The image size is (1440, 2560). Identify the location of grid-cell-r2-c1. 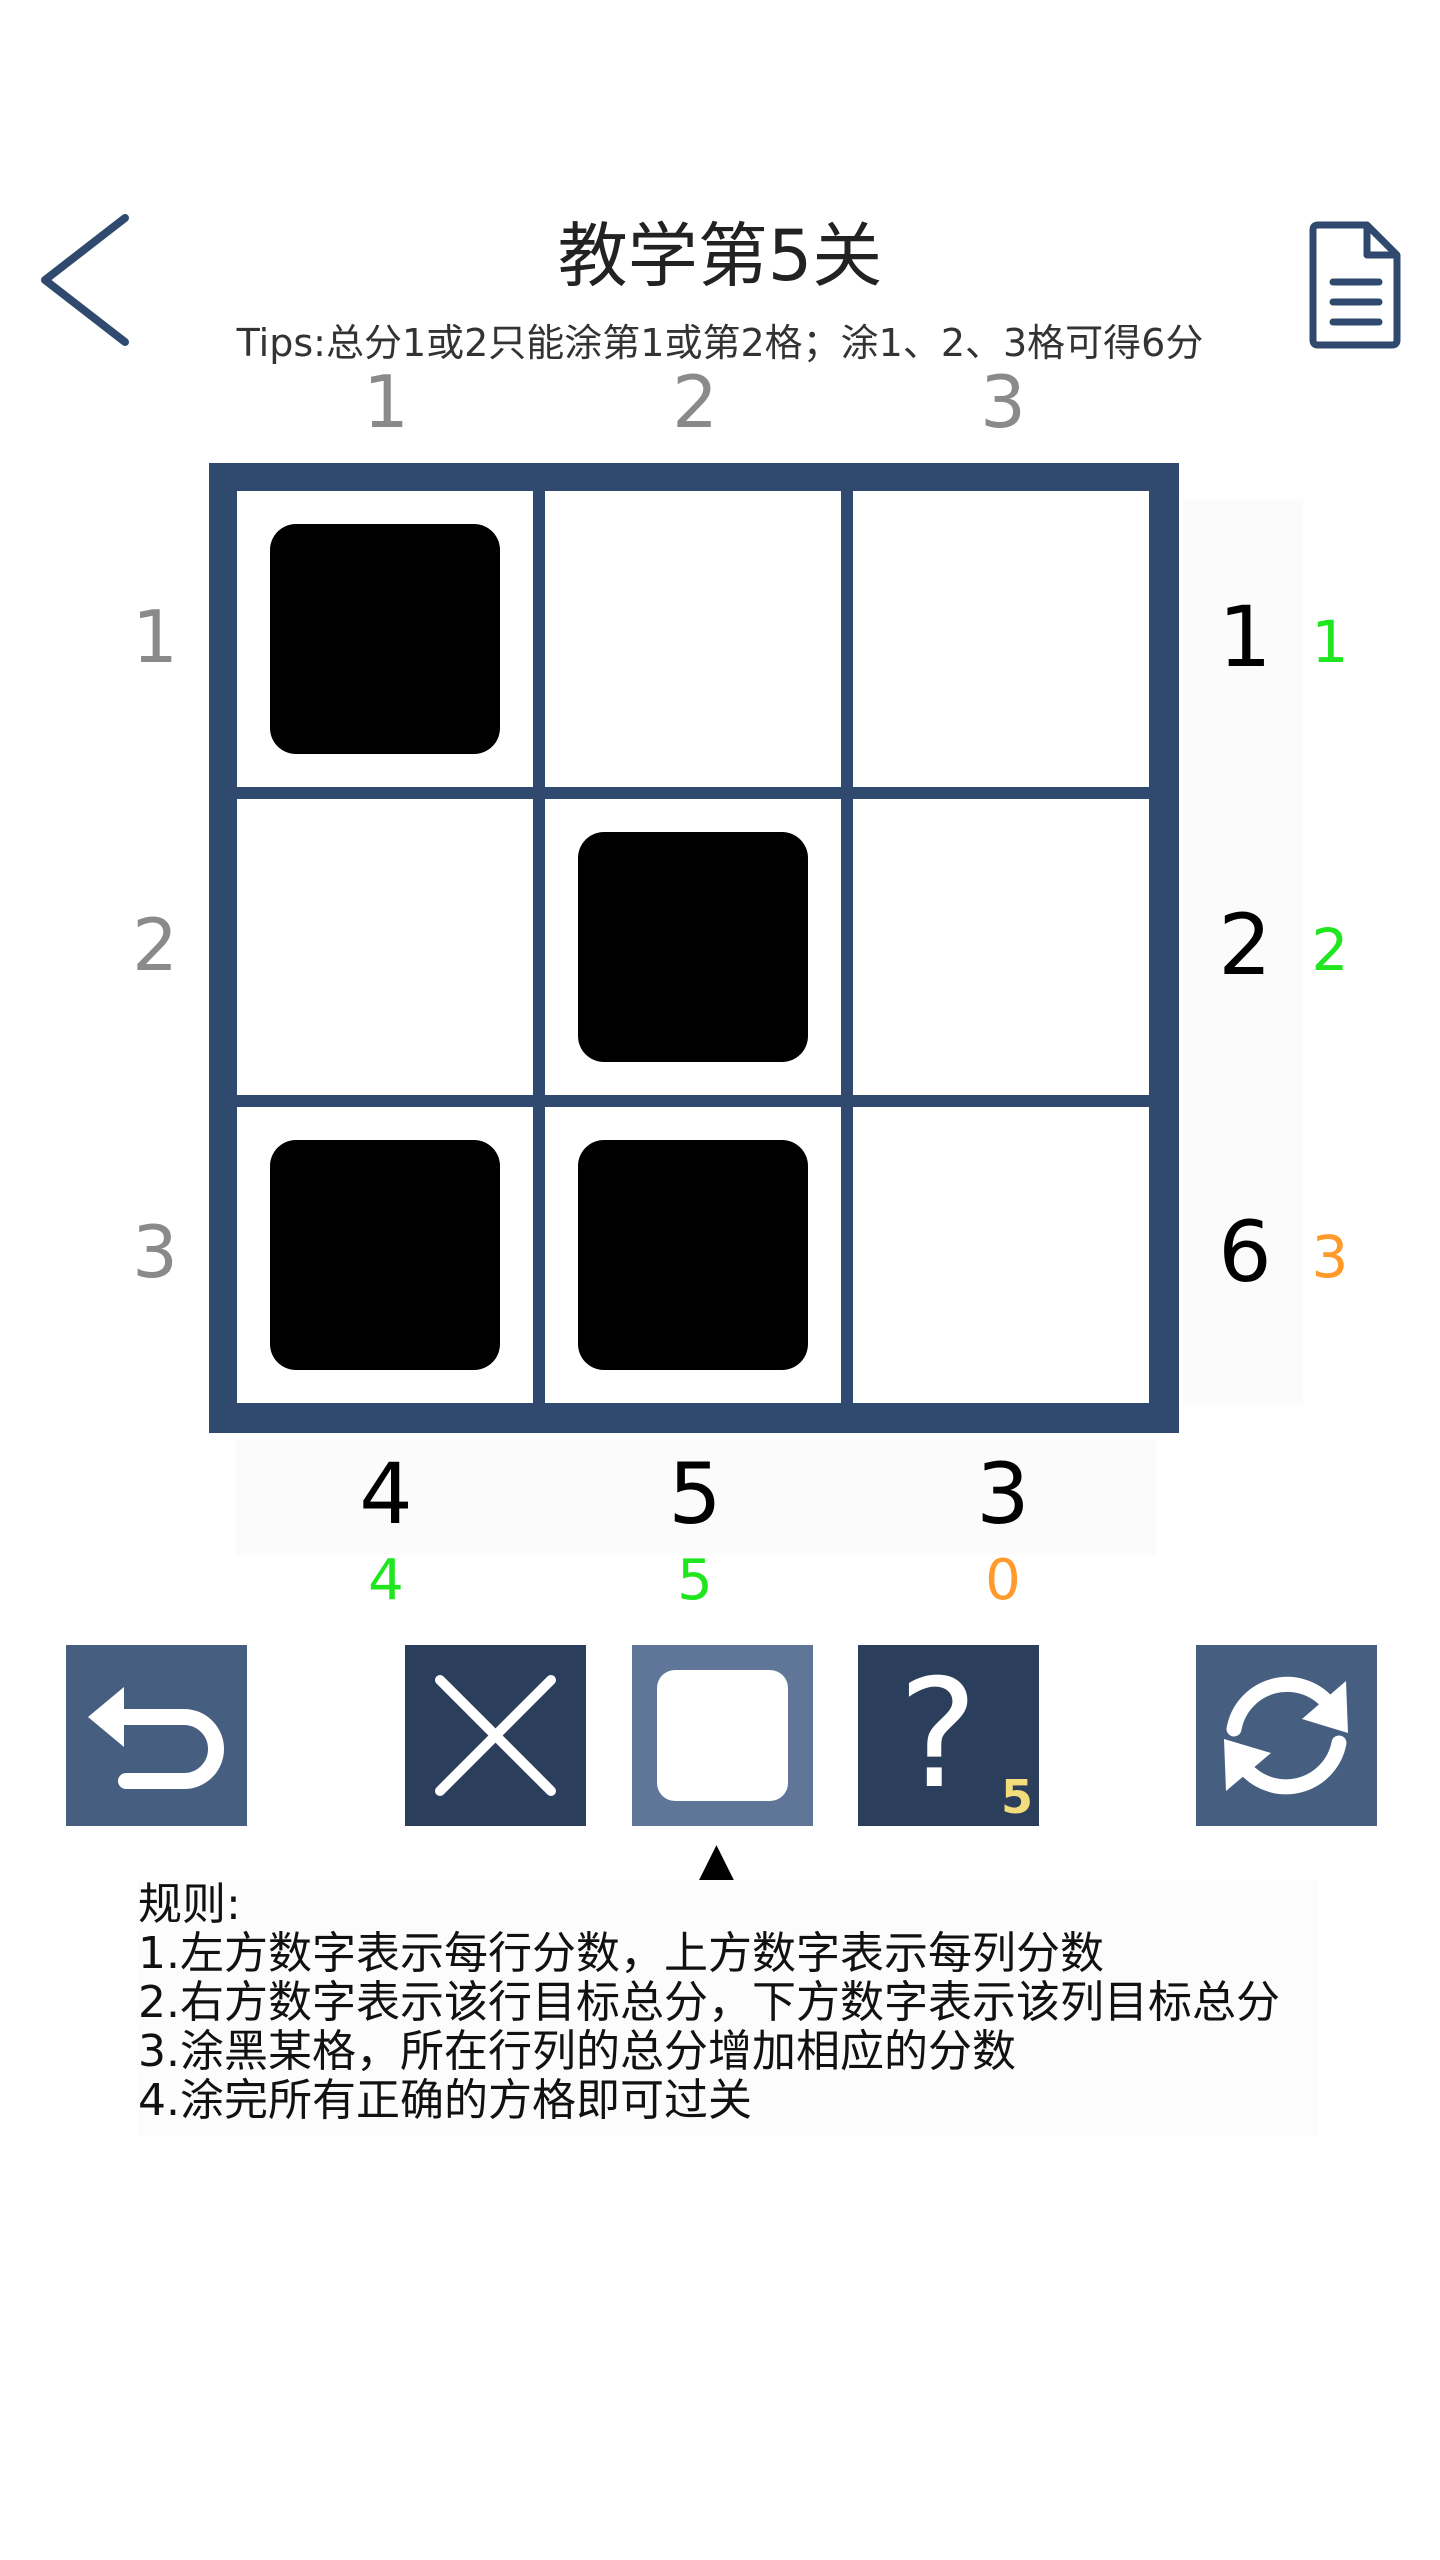
(385, 947).